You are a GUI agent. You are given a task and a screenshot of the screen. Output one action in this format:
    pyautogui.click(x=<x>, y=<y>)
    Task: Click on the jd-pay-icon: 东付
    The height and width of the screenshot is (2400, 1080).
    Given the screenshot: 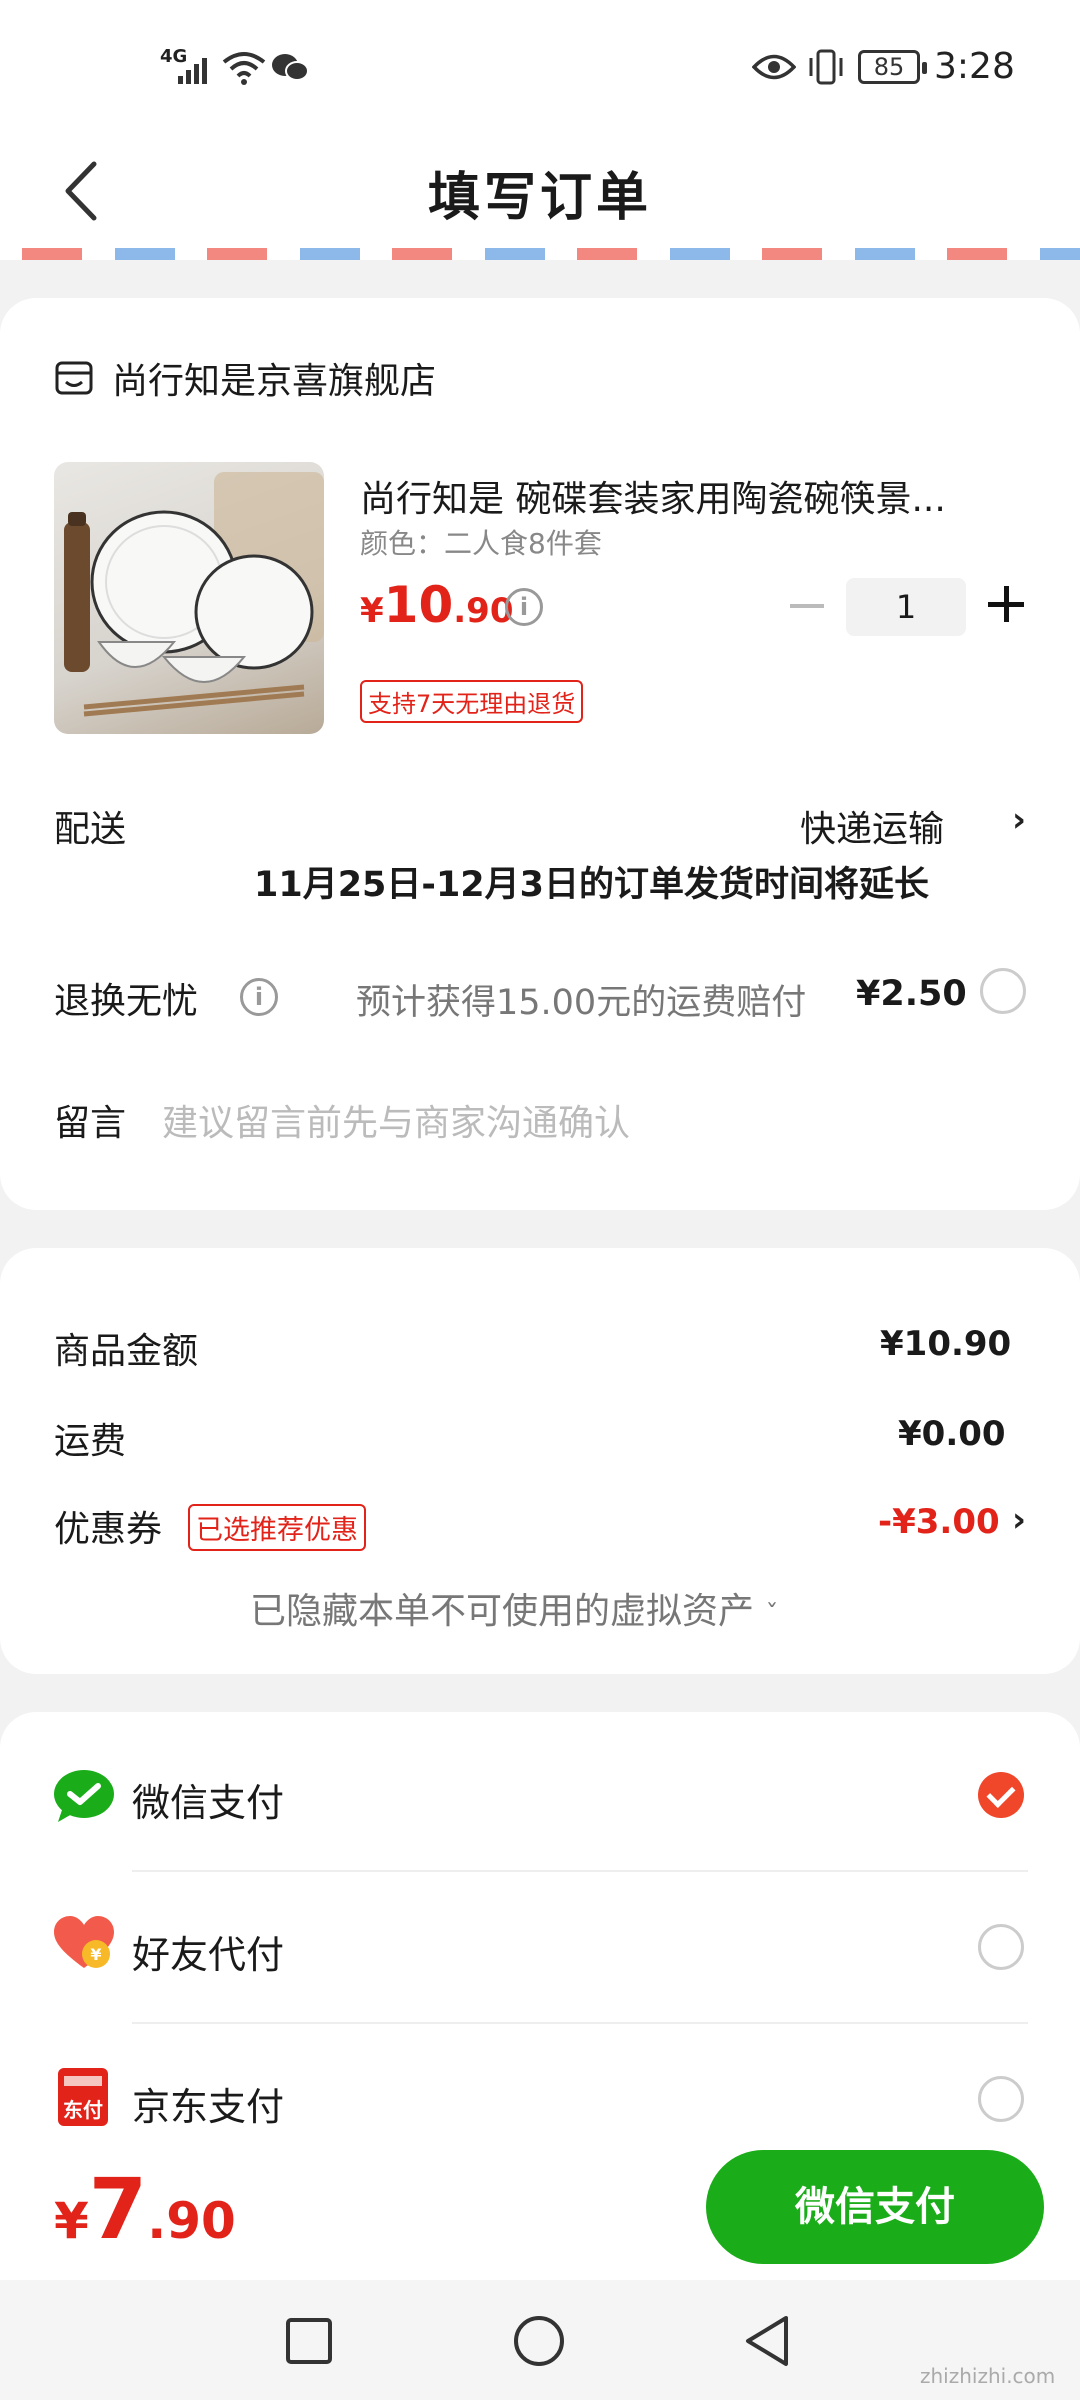 What is the action you would take?
    pyautogui.click(x=83, y=2097)
    